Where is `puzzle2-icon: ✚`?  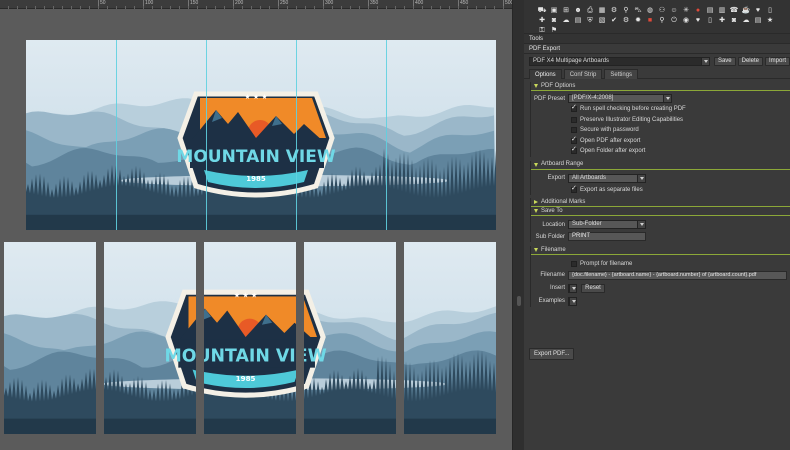 puzzle2-icon: ✚ is located at coordinates (722, 21).